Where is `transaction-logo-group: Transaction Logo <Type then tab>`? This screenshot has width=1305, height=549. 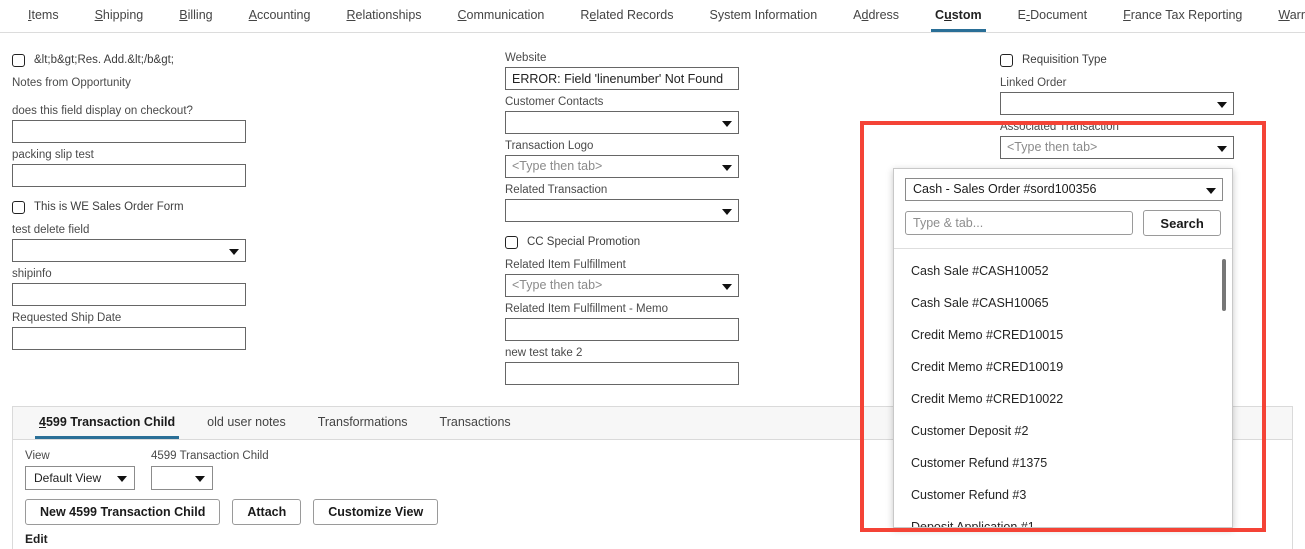 transaction-logo-group: Transaction Logo <Type then tab> is located at coordinates (622, 159).